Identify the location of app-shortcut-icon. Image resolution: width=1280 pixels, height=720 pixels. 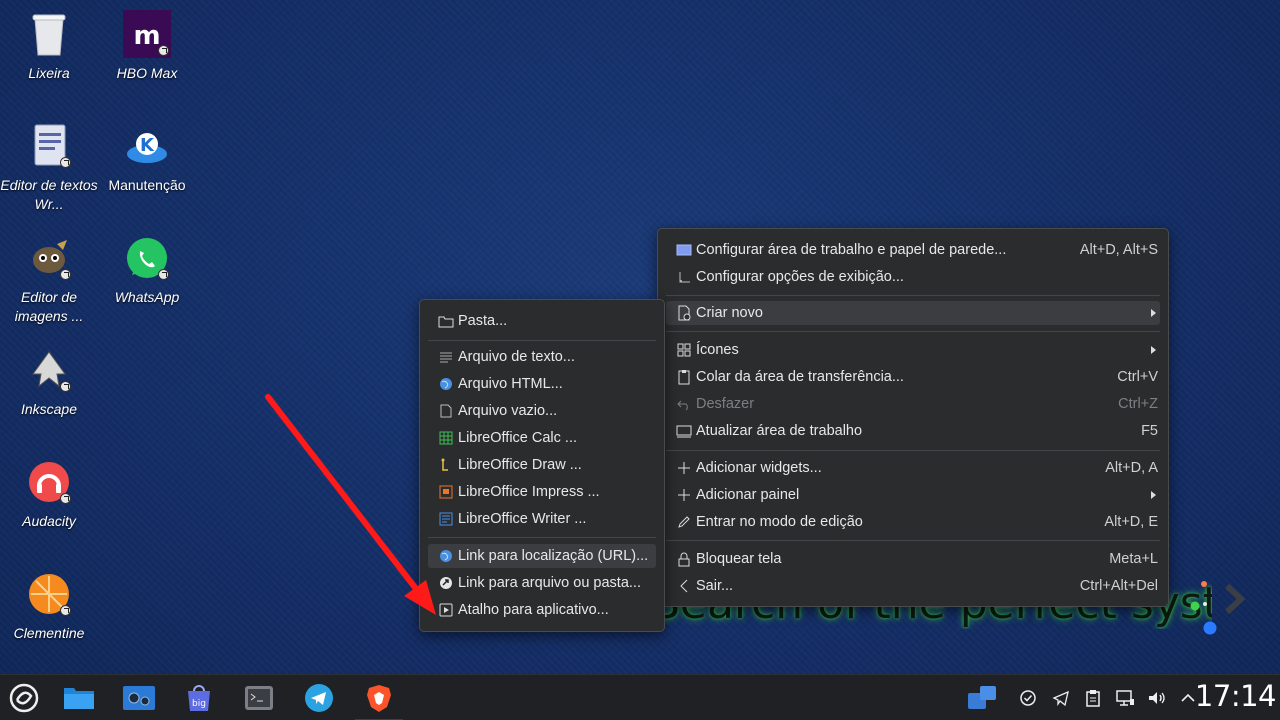
(446, 610).